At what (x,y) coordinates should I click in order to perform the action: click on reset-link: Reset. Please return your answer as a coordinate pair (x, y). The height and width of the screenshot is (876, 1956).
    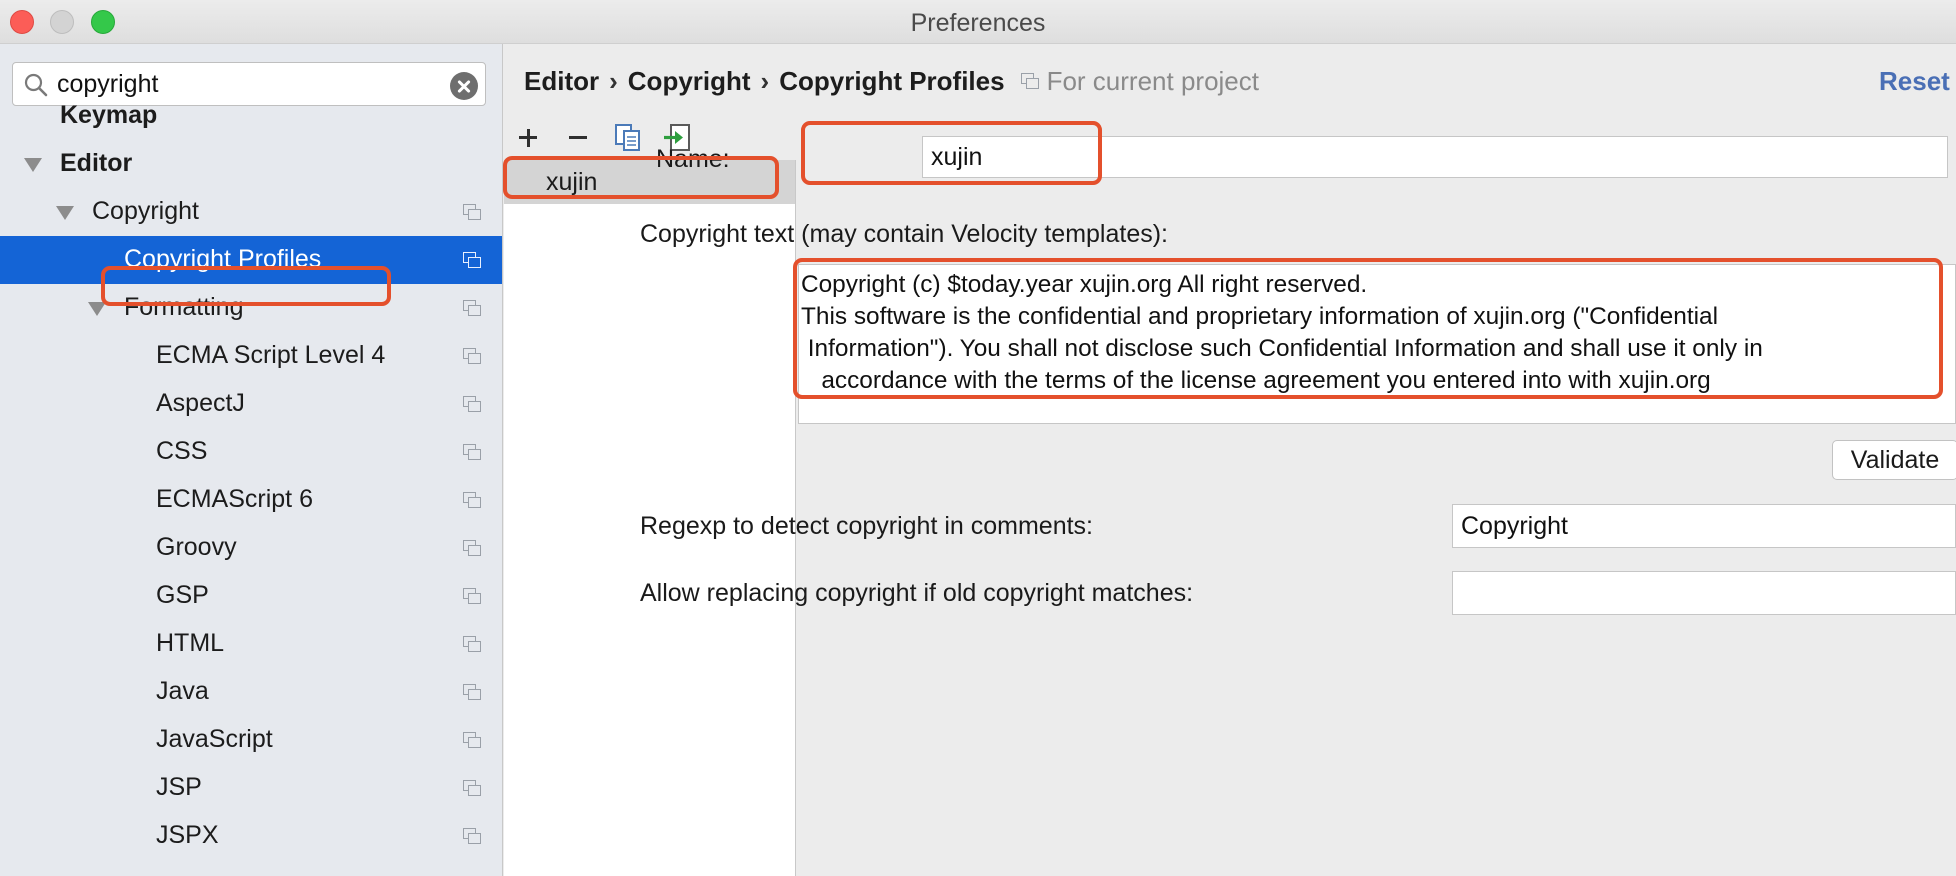
    Looking at the image, I should click on (1914, 81).